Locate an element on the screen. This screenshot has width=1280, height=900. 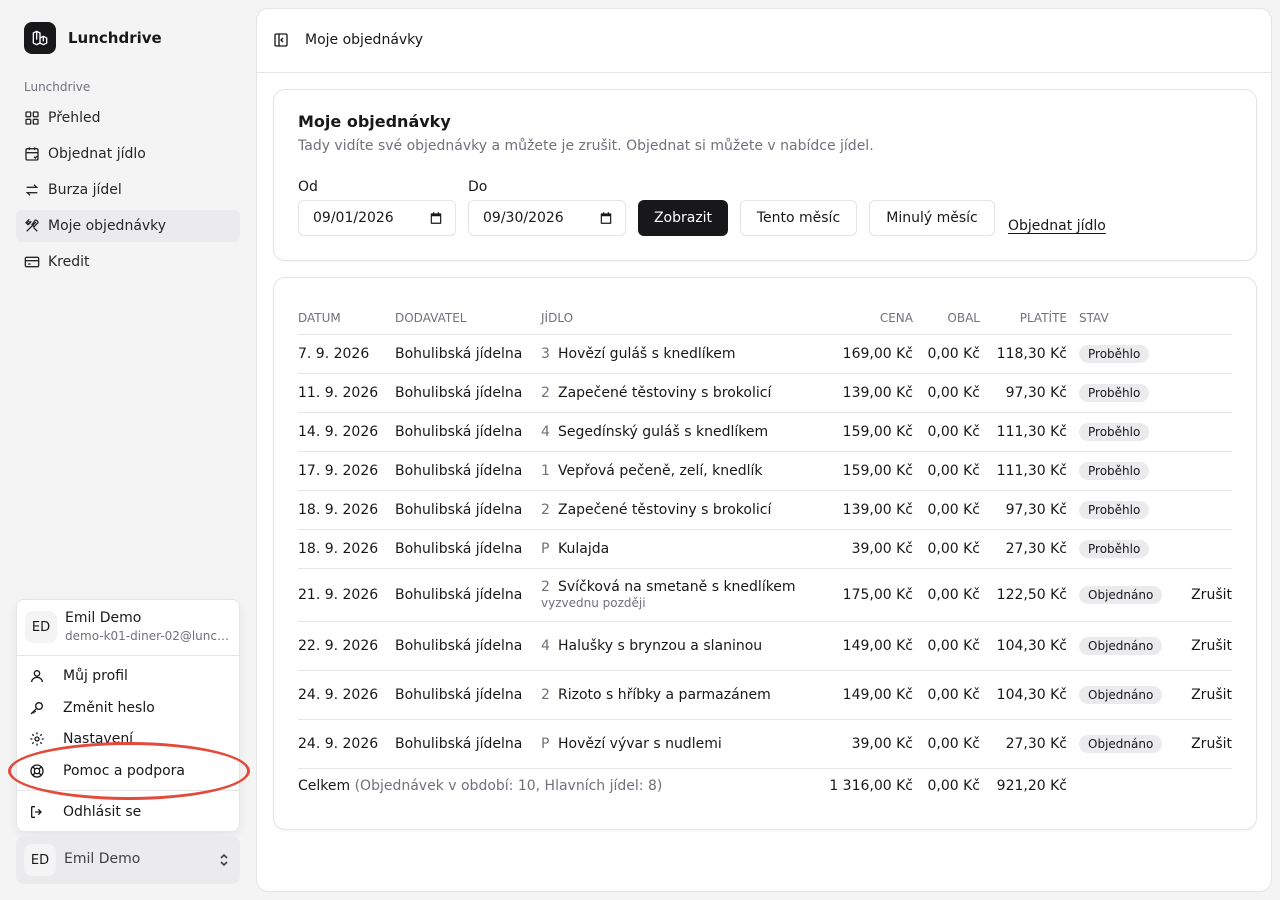
menu-item-logout: Odhlásit se is located at coordinates (128, 812).